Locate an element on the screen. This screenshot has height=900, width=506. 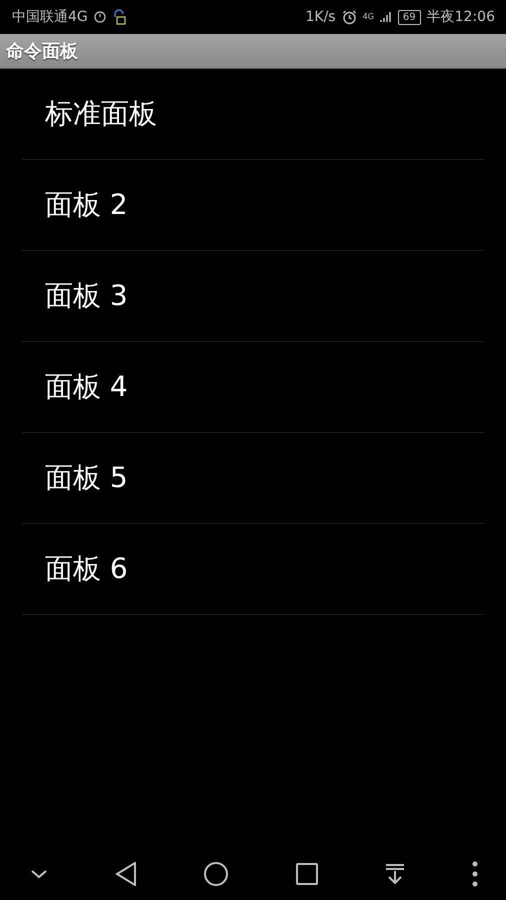
panel-item: 面板 4 is located at coordinates (253, 387).